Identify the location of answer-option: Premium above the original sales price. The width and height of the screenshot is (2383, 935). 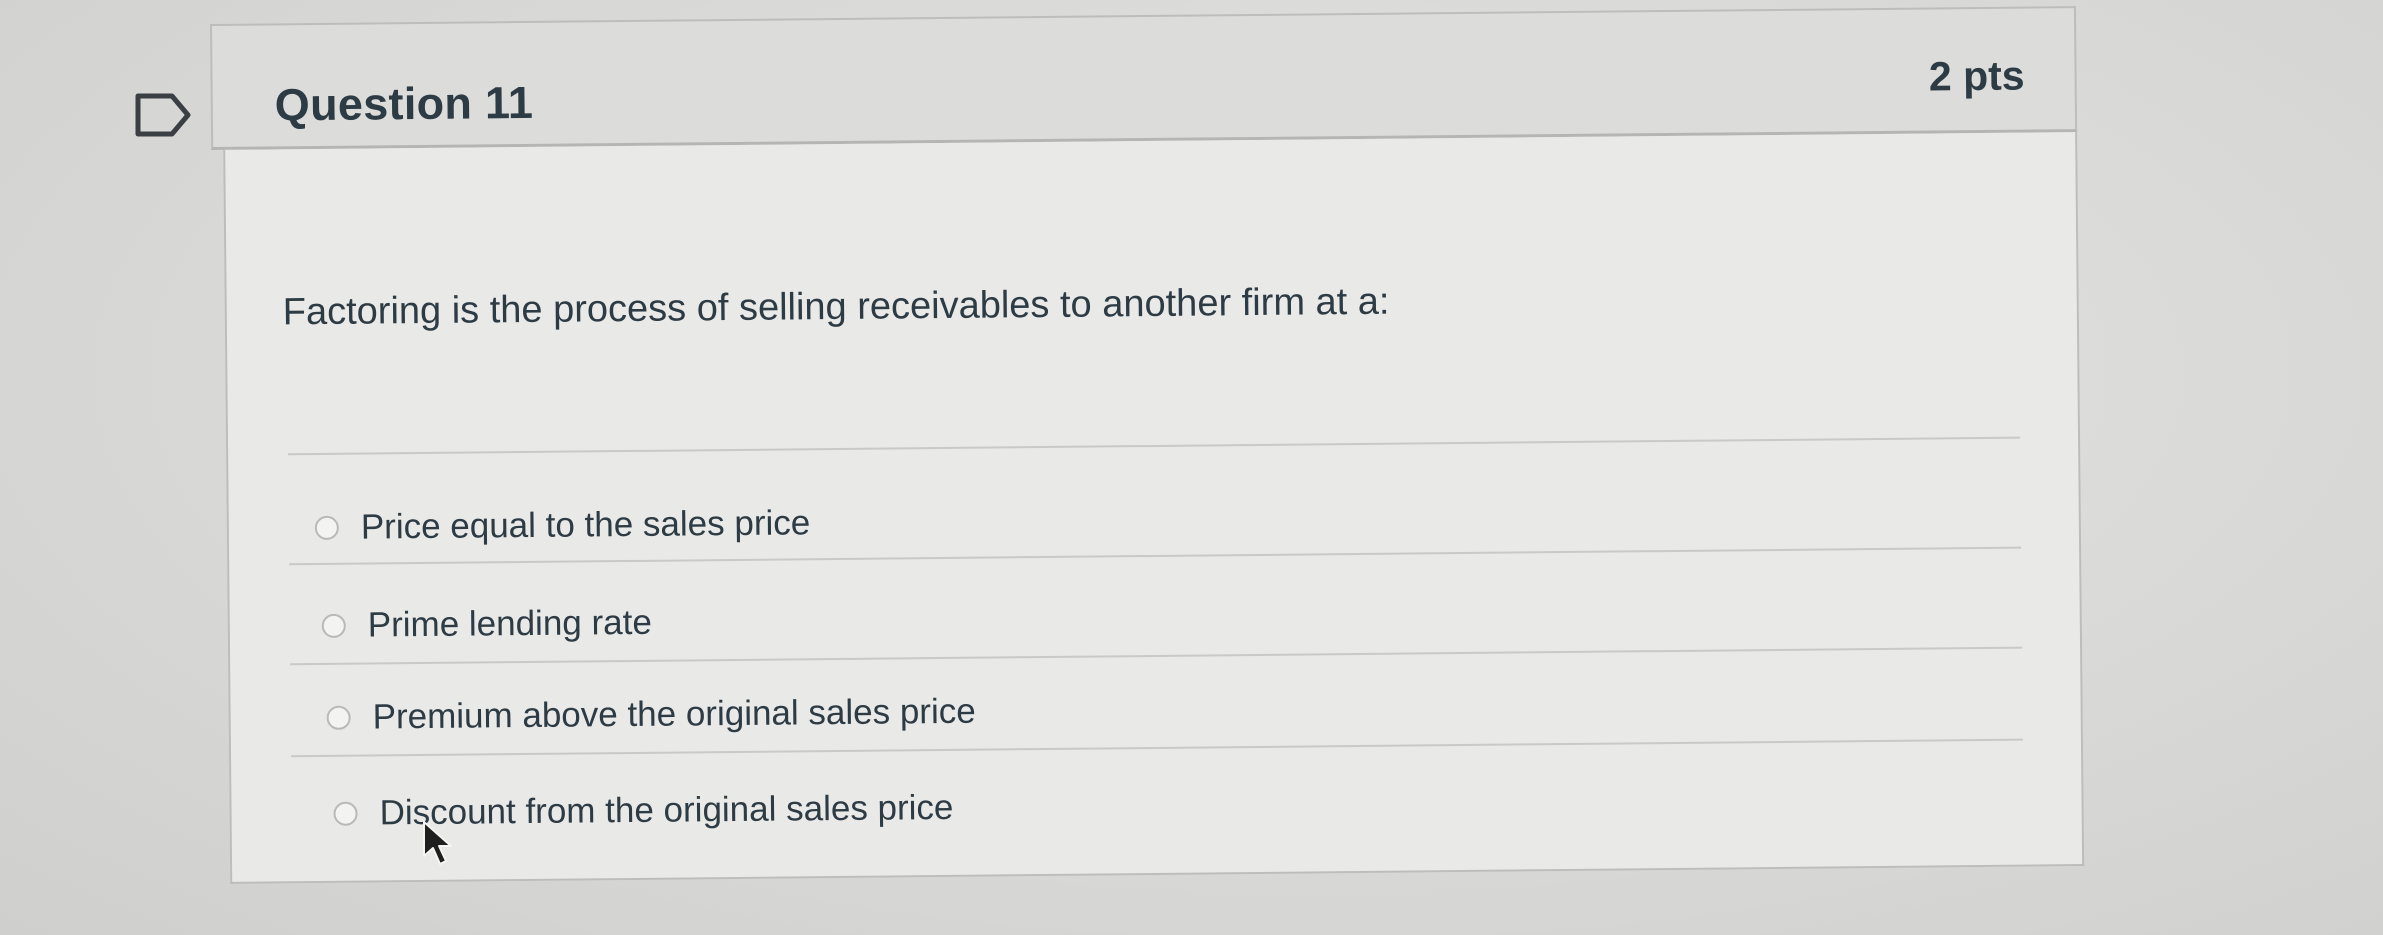
(651, 715).